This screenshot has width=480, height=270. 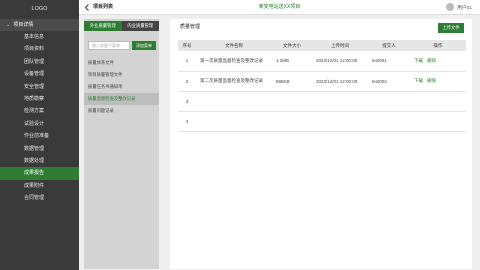 I want to click on sidebar-item-geology: 地质勘察, so click(x=39, y=99).